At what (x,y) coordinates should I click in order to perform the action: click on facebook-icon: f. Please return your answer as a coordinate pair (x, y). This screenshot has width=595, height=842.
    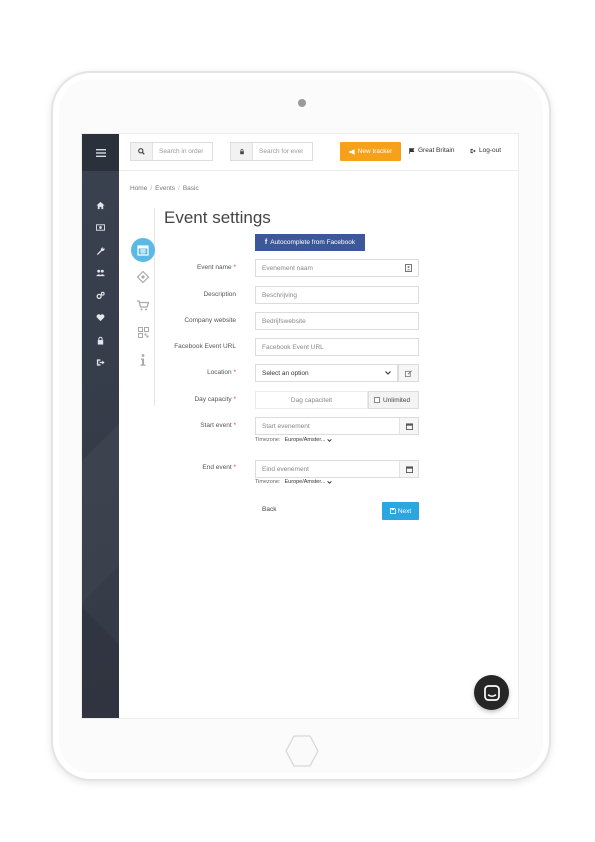
    Looking at the image, I should click on (266, 242).